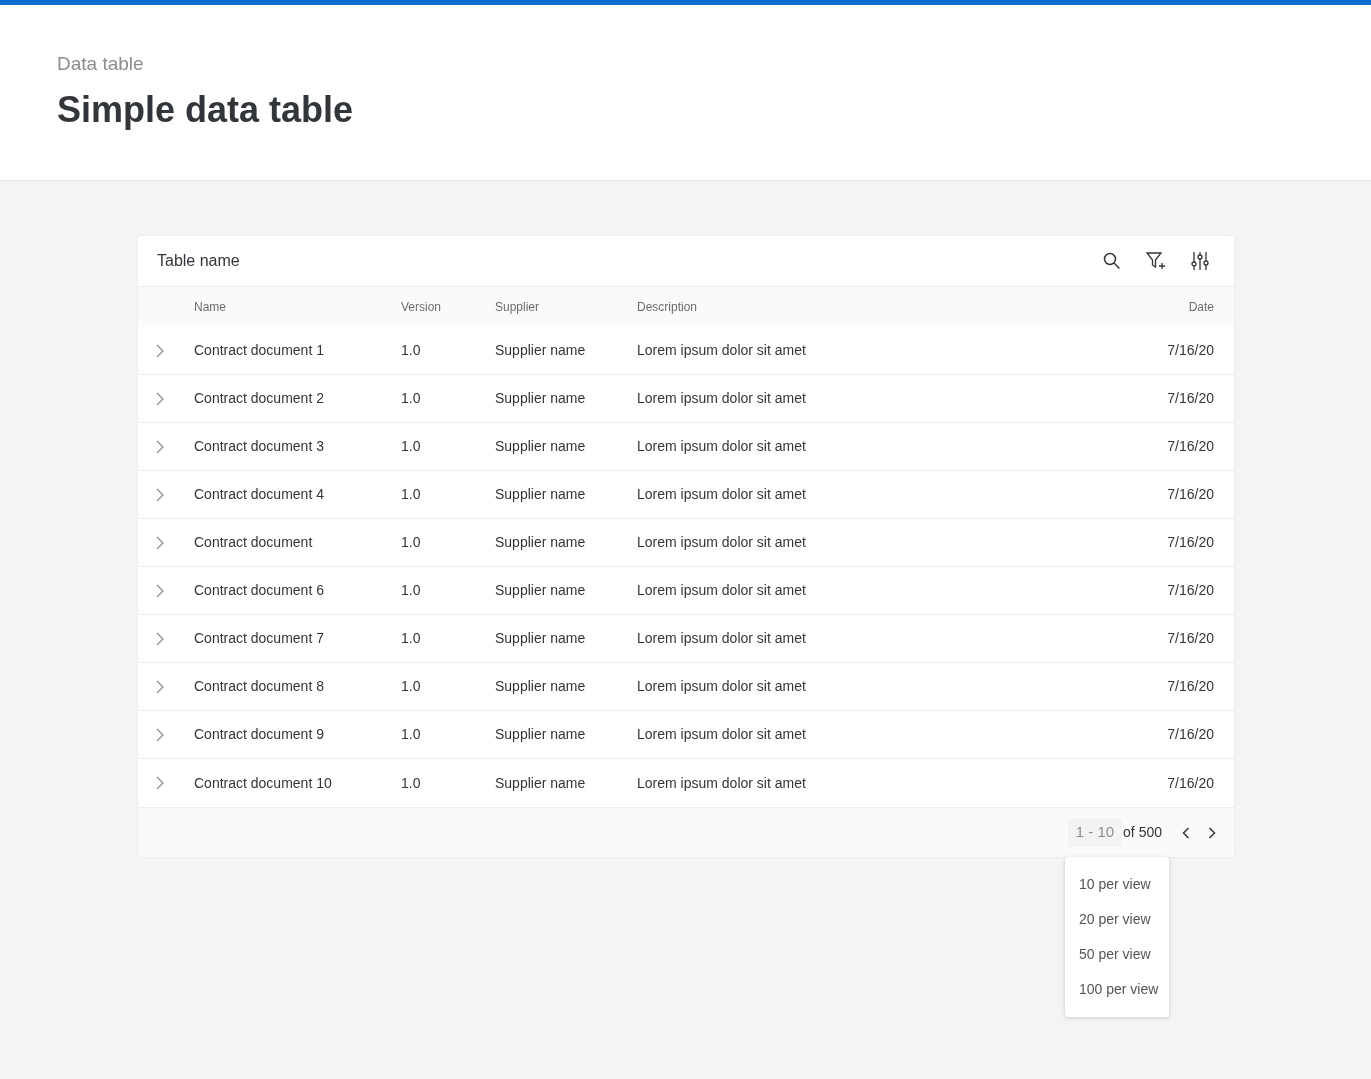 Image resolution: width=1371 pixels, height=1079 pixels. I want to click on column-header: Description, so click(667, 307).